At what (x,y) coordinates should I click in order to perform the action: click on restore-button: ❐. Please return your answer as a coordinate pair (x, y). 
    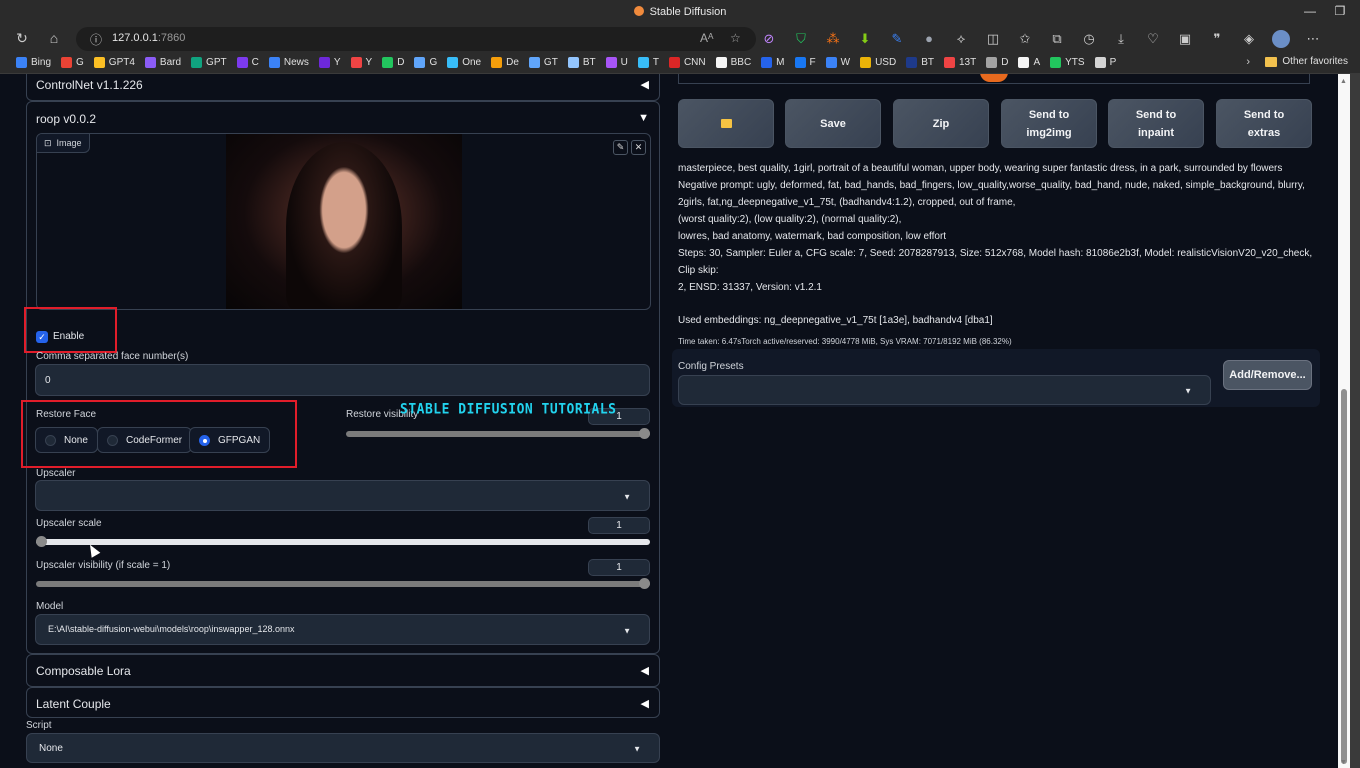
    Looking at the image, I should click on (1340, 11).